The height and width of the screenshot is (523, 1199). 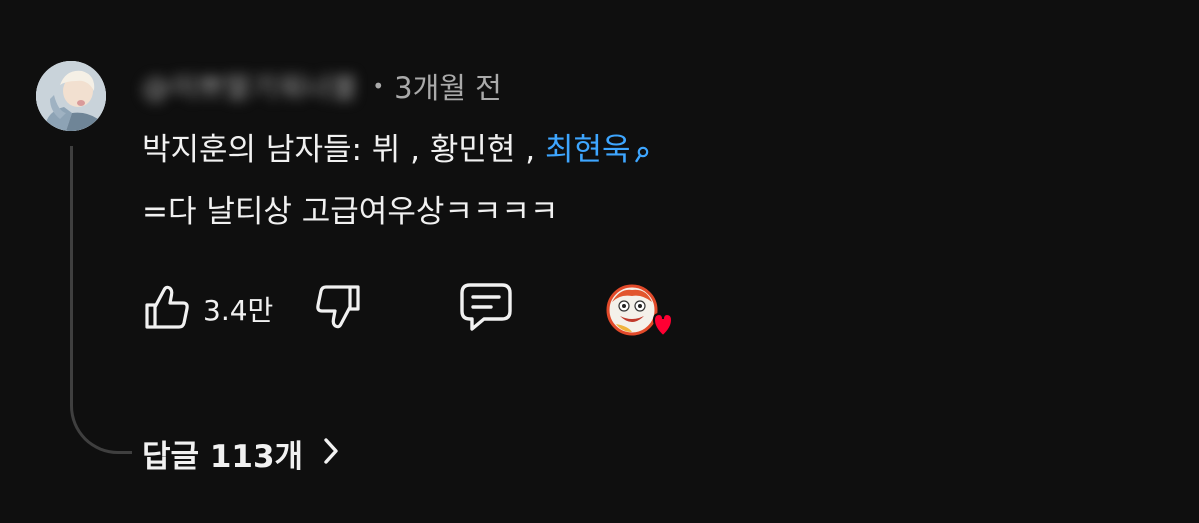 What do you see at coordinates (448, 86) in the screenshot?
I see `comment-timestamp: 3개월 전` at bounding box center [448, 86].